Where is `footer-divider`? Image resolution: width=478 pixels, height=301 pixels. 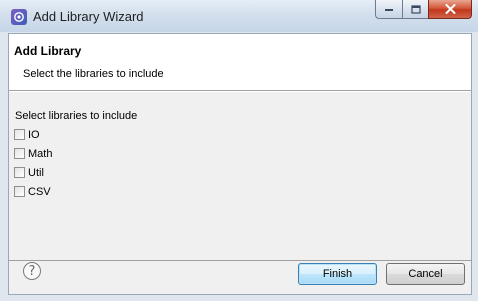
footer-divider is located at coordinates (240, 260).